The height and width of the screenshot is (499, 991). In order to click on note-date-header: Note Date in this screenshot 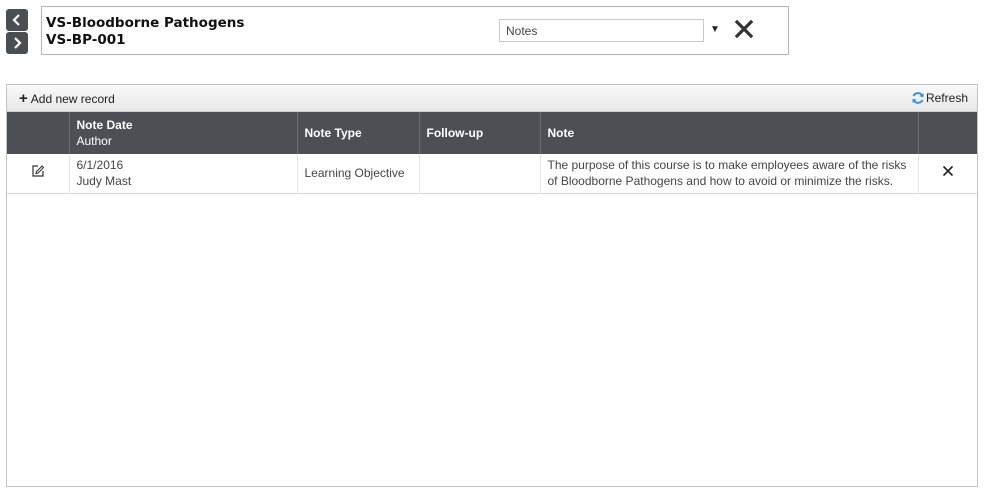, I will do `click(104, 125)`.